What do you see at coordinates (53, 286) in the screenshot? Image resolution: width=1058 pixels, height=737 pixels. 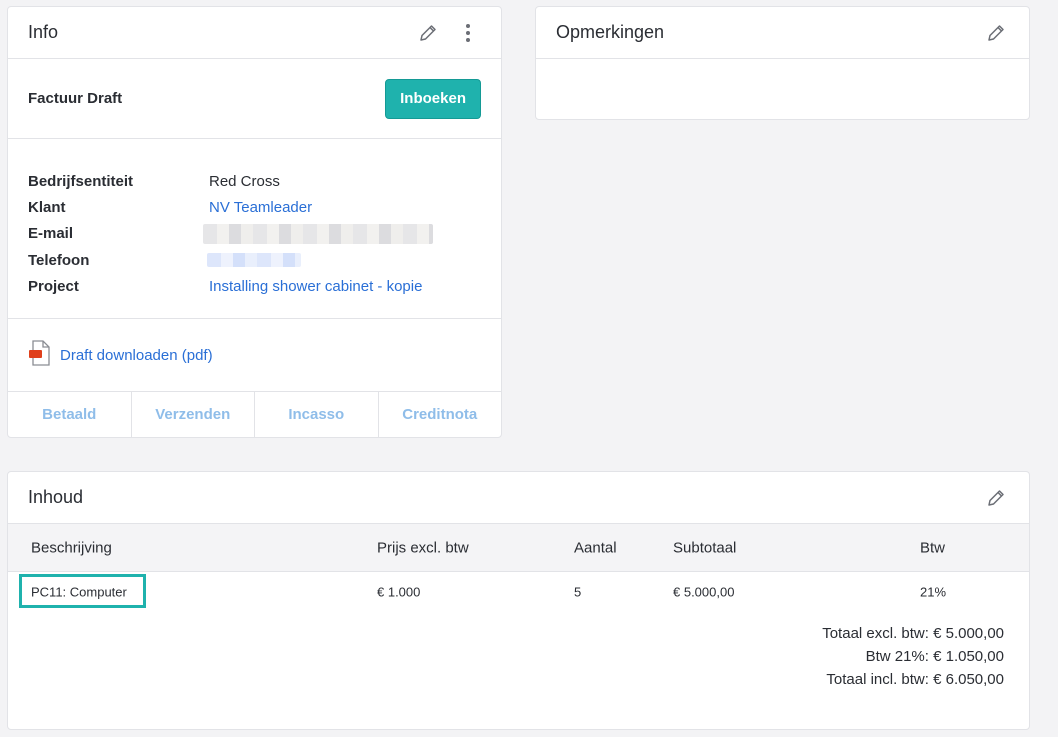 I see `detail-label: Project` at bounding box center [53, 286].